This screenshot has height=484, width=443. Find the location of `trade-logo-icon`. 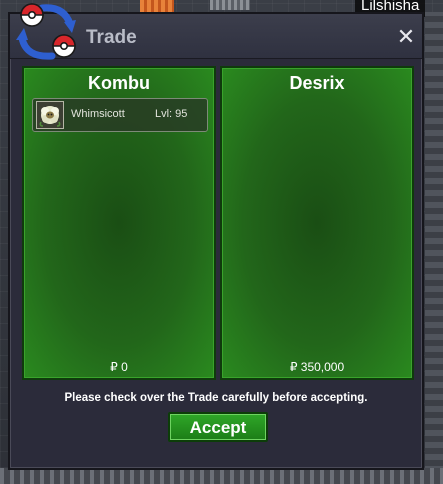

trade-logo-icon is located at coordinates (46, 31).